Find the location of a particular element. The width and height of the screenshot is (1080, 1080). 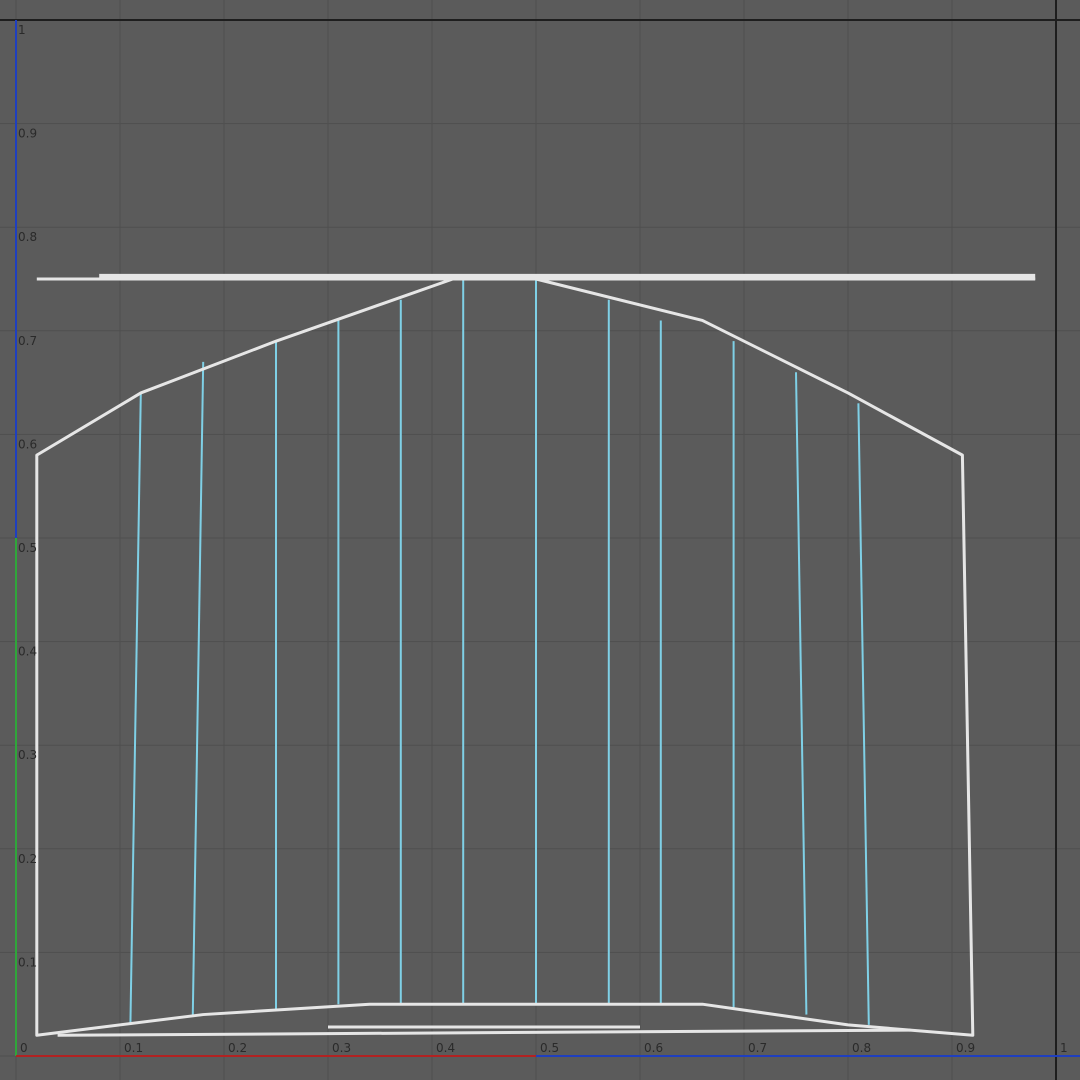

u-tick-label: 0.3 is located at coordinates (341, 1048).